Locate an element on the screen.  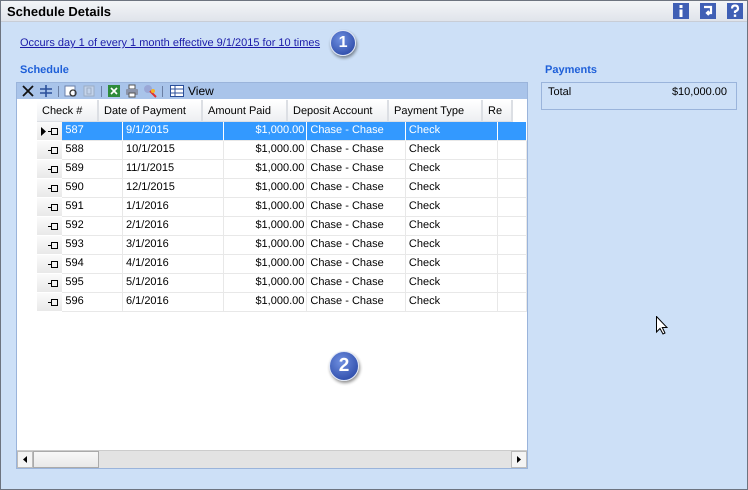
view-button: View is located at coordinates (192, 91).